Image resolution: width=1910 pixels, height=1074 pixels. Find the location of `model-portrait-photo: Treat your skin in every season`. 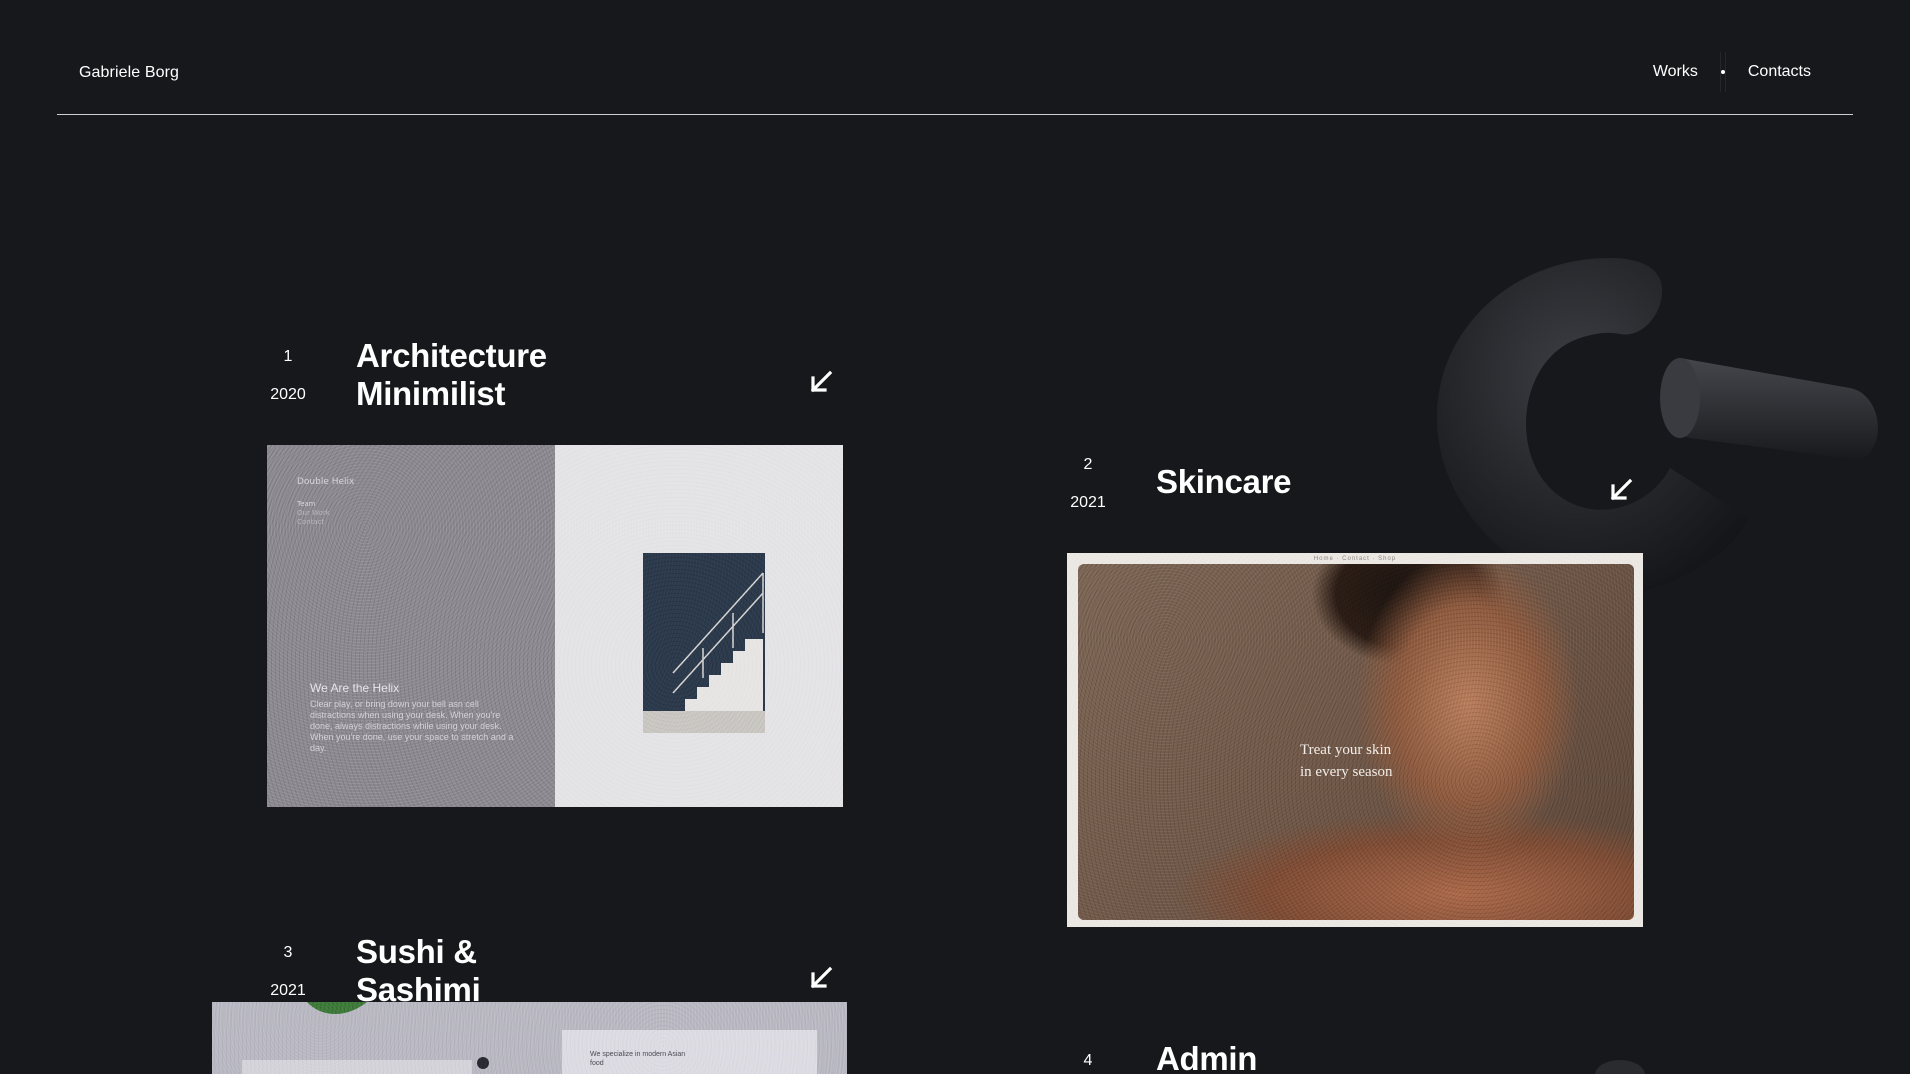

model-portrait-photo: Treat your skin in every season is located at coordinates (1356, 742).